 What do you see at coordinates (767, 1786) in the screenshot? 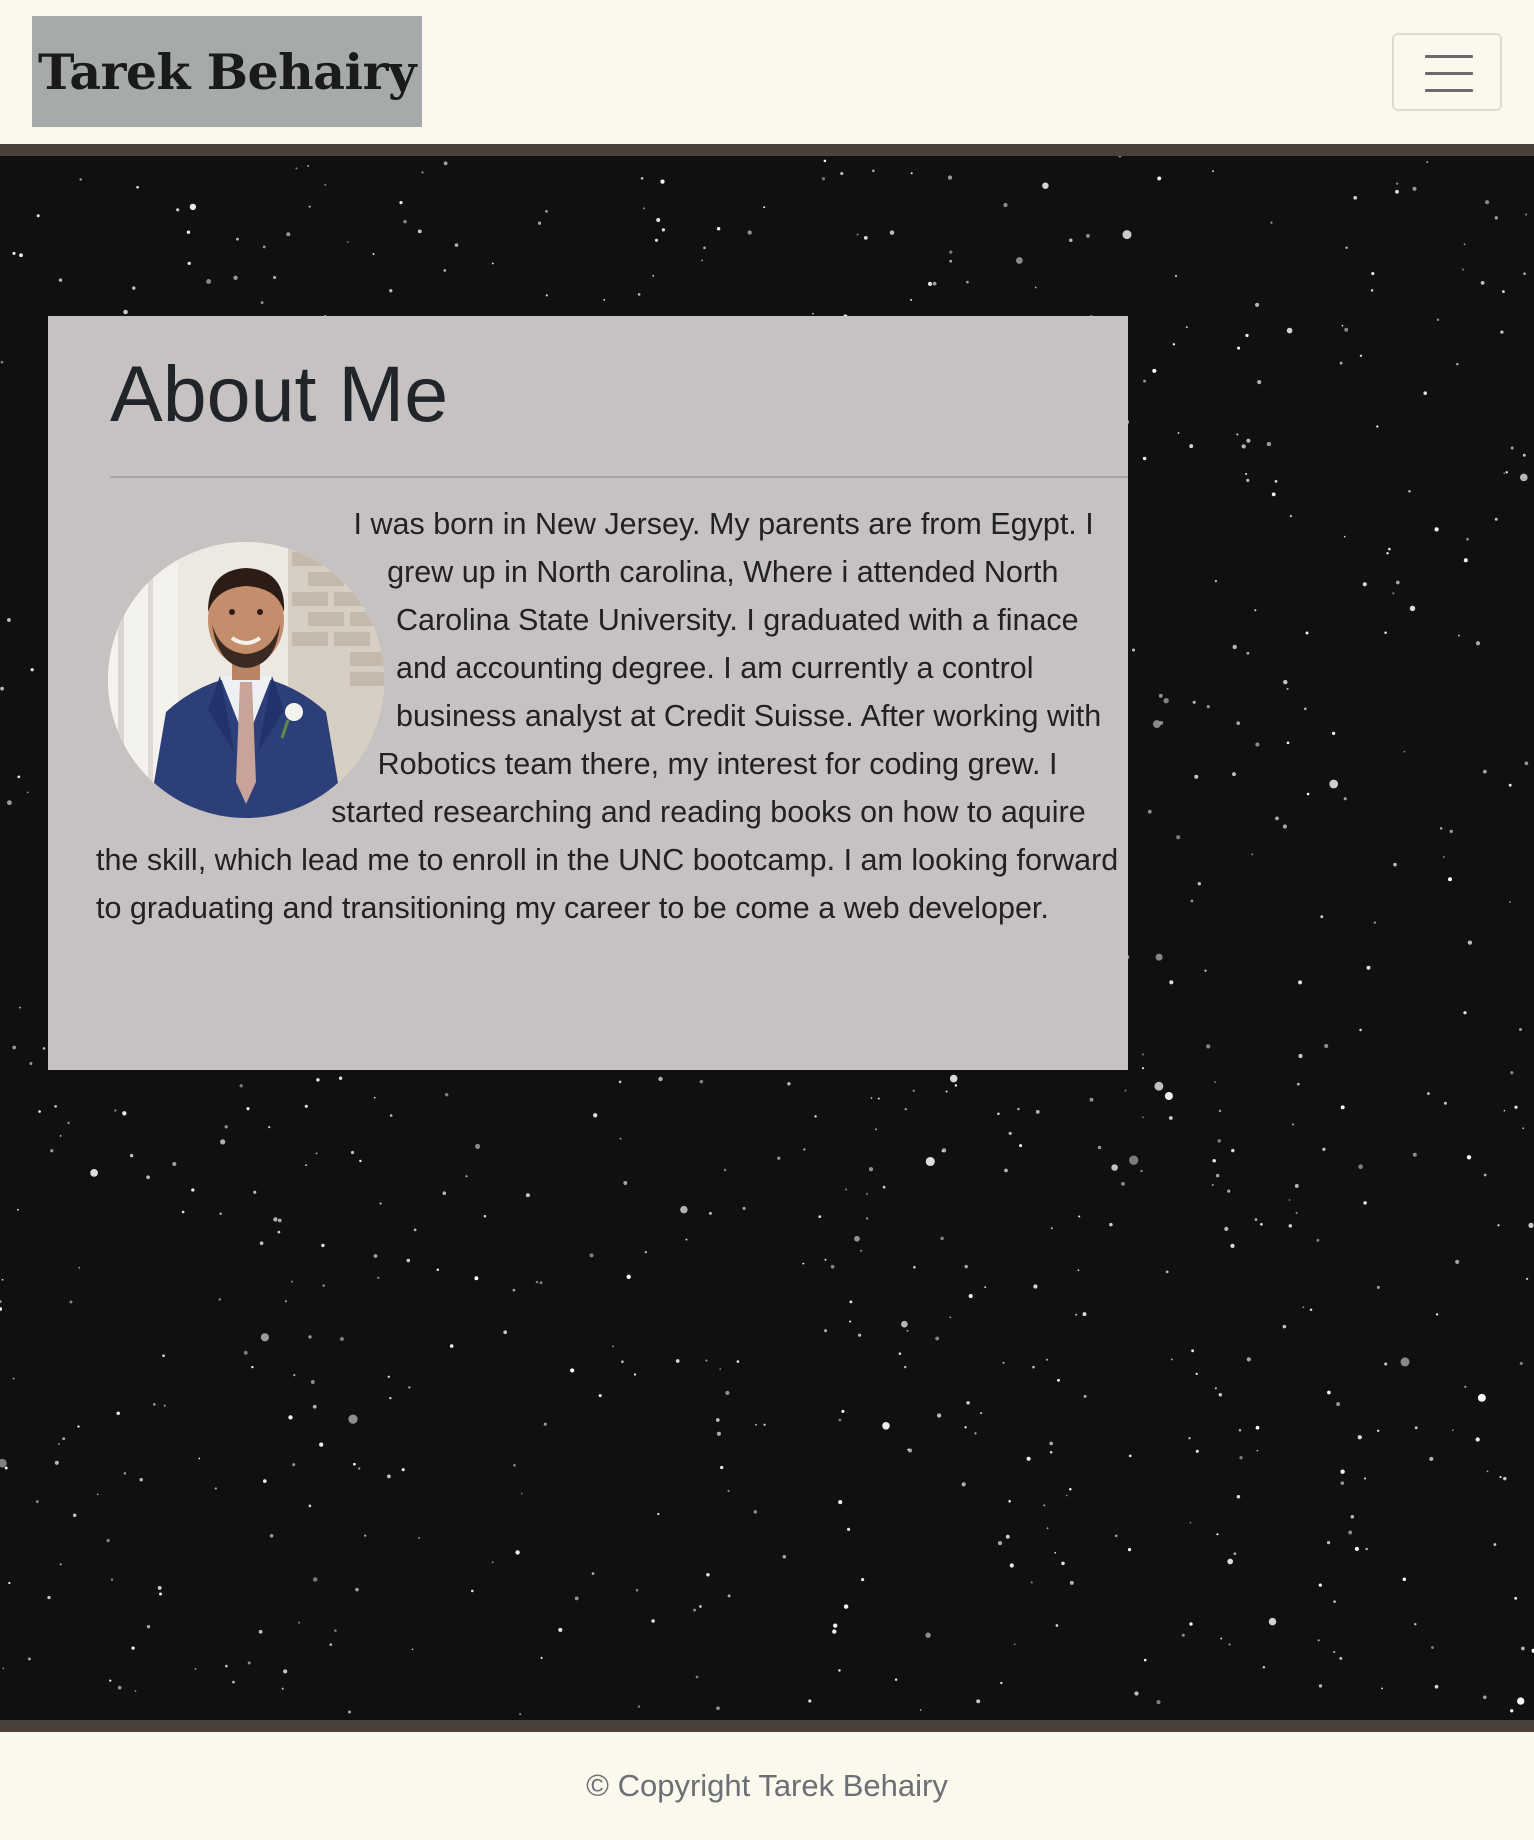
I see `footer: © Copyright Tarek Behairy` at bounding box center [767, 1786].